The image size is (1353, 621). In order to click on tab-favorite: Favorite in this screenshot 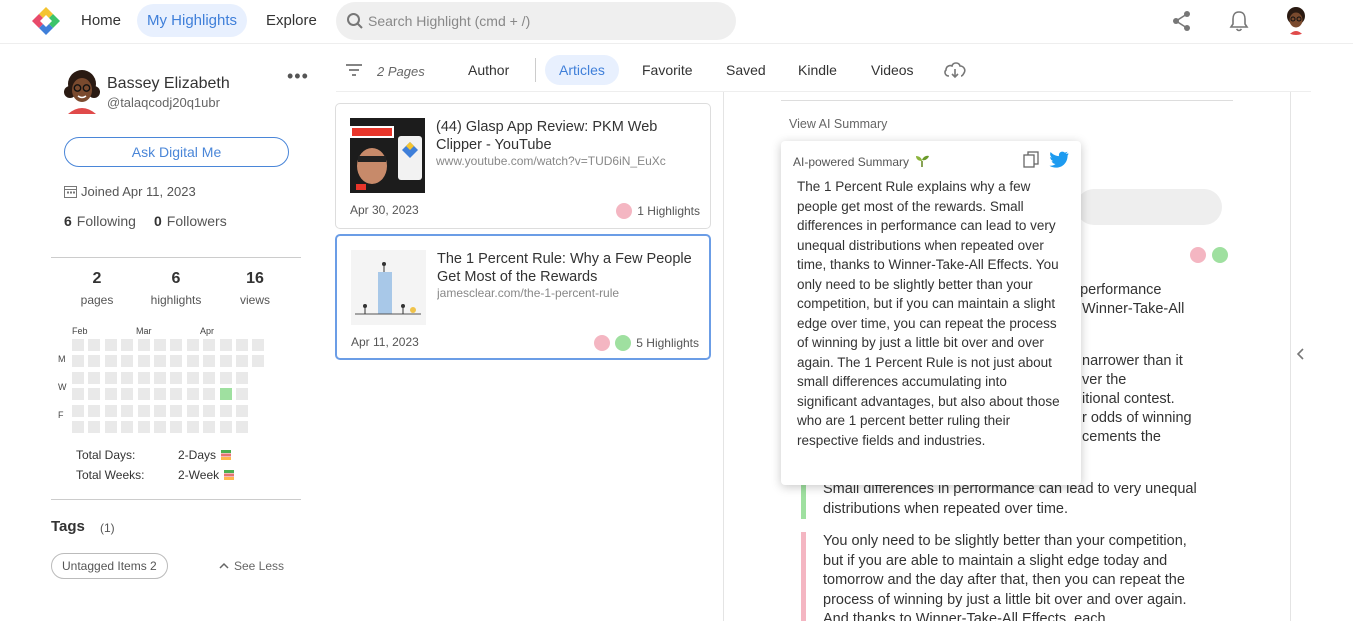, I will do `click(667, 70)`.